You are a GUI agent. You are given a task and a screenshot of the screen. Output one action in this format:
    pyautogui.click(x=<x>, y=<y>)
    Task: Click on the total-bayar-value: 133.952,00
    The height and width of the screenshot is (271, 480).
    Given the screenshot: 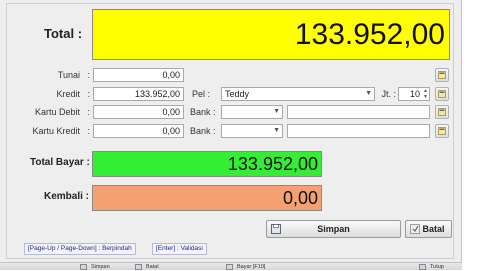 What is the action you would take?
    pyautogui.click(x=207, y=164)
    